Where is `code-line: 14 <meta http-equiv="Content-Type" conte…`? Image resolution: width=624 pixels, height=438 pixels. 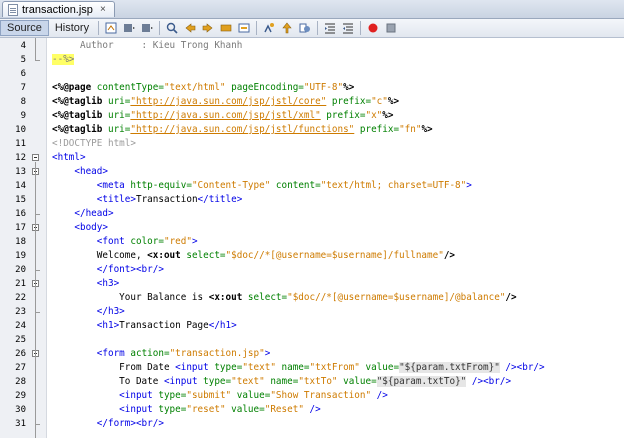 code-line: 14 <meta http-equiv="Content-Type" conte… is located at coordinates (312, 186).